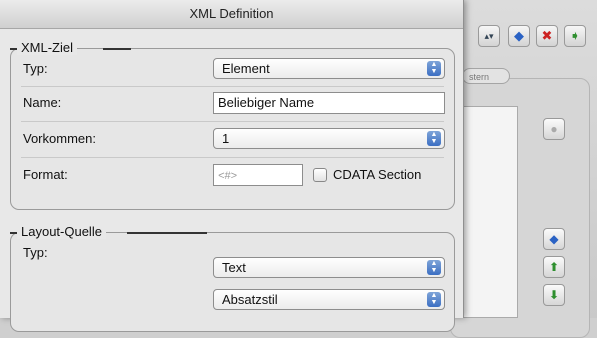 The width and height of the screenshot is (597, 338). What do you see at coordinates (35, 68) in the screenshot?
I see `type-label: Typ:` at bounding box center [35, 68].